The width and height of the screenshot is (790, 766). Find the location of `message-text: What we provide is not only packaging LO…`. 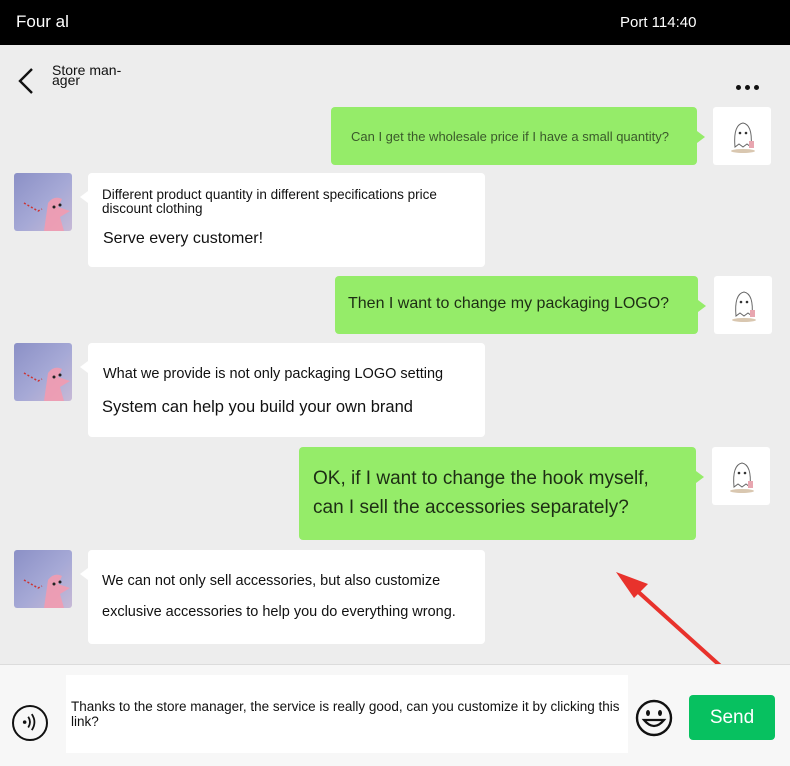

message-text: What we provide is not only packaging LO… is located at coordinates (273, 374).